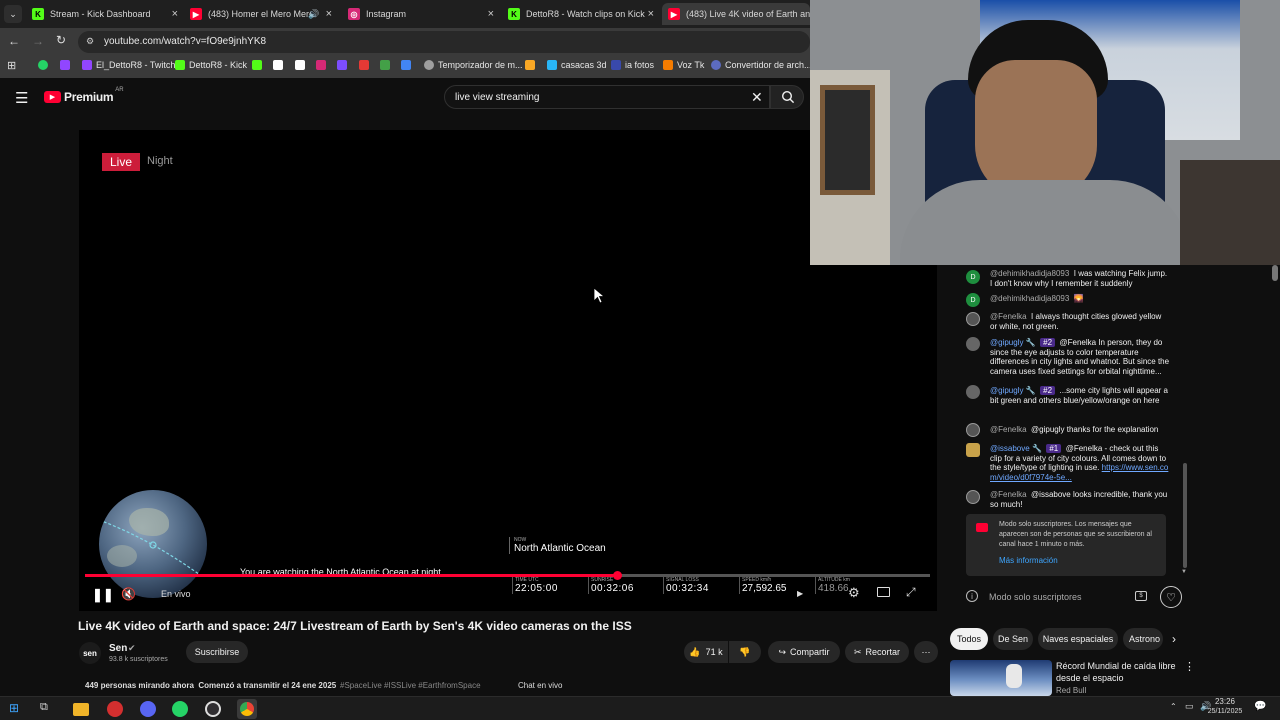 The height and width of the screenshot is (720, 1280). Describe the element at coordinates (1173, 706) in the screenshot. I see `tray-chevron-icon: ⌃` at that location.